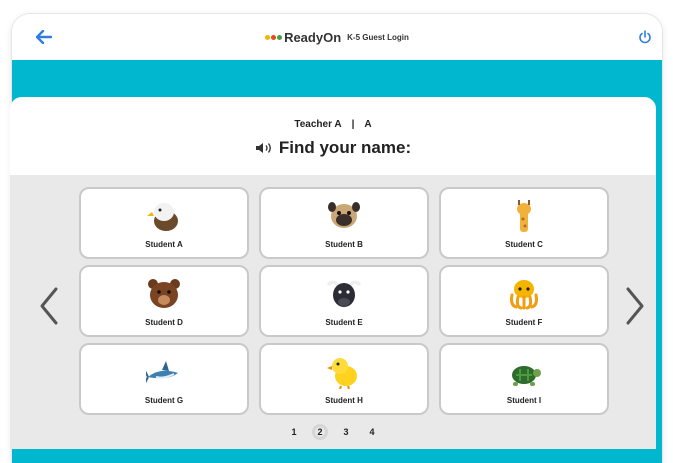 The width and height of the screenshot is (673, 463). Describe the element at coordinates (345, 147) in the screenshot. I see `prompt-text: Find your name:` at that location.